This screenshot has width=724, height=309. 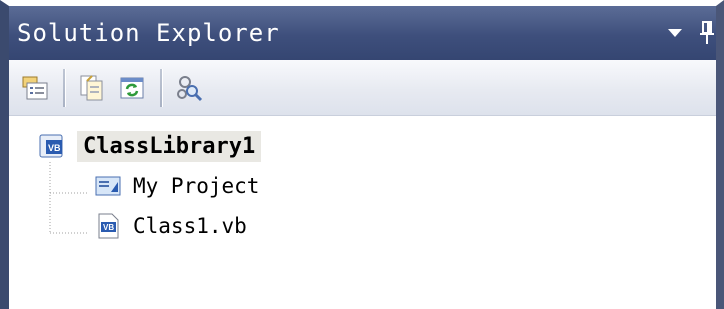 I want to click on tree-node-root: VB ClassLibrary1, so click(x=362, y=146).